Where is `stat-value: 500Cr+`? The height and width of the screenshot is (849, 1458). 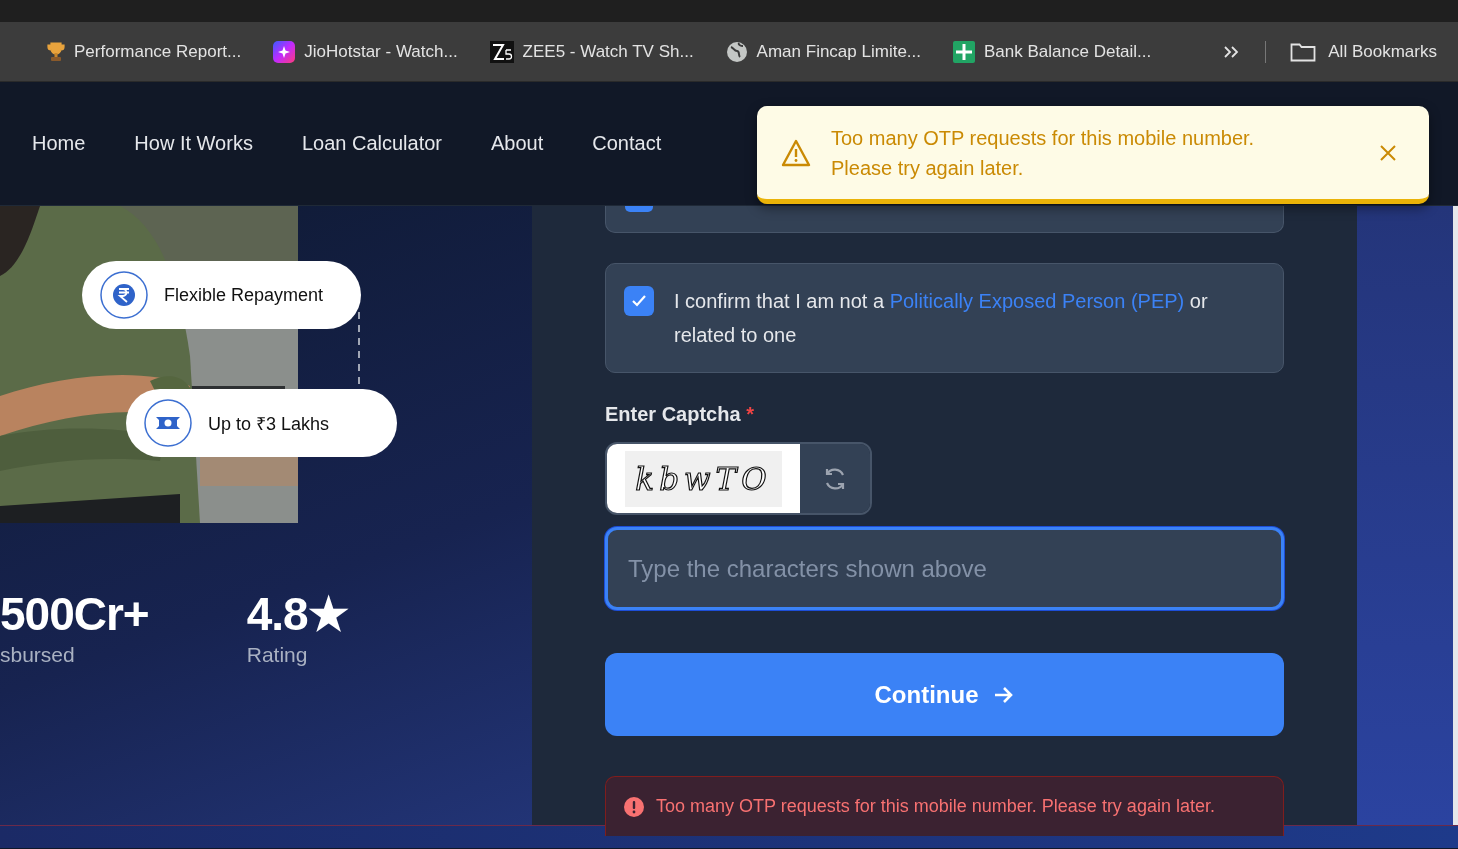
stat-value: 500Cr+ is located at coordinates (74, 614).